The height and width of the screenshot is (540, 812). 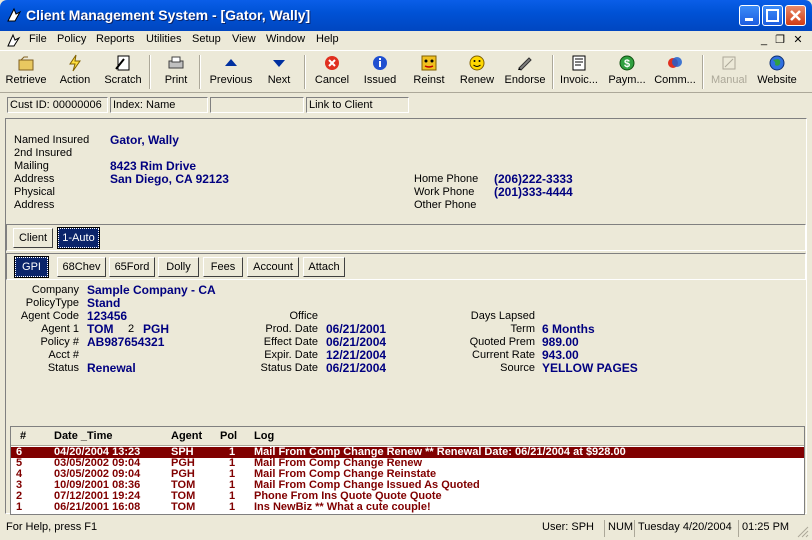 What do you see at coordinates (749, 15) in the screenshot?
I see `minimize-button` at bounding box center [749, 15].